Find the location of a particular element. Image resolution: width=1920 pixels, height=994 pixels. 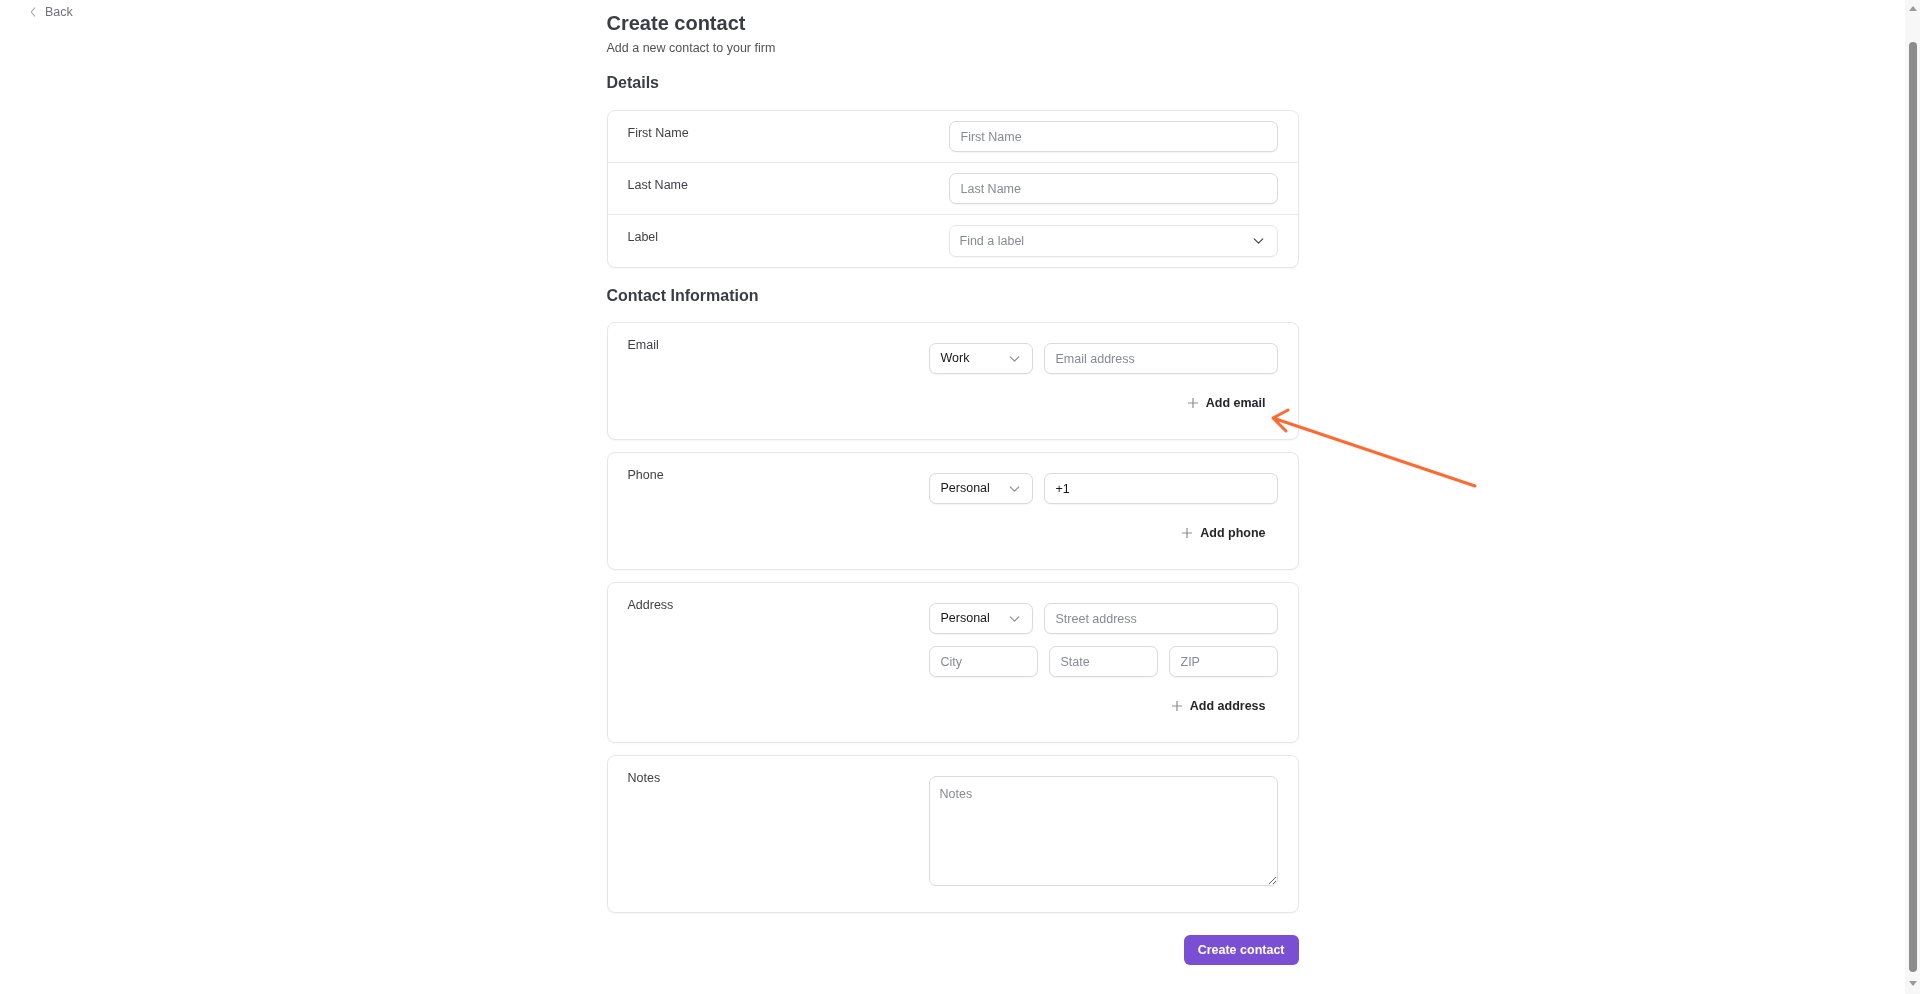

input-field: Email address is located at coordinates (1160, 358).